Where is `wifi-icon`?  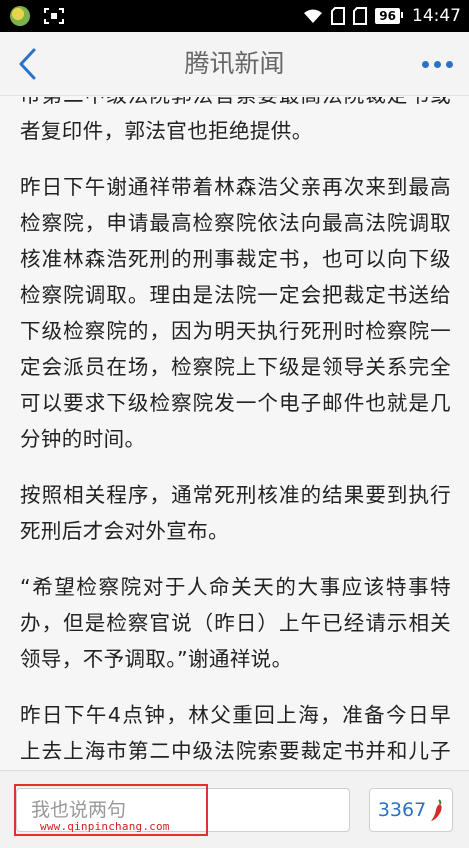
wifi-icon is located at coordinates (313, 16).